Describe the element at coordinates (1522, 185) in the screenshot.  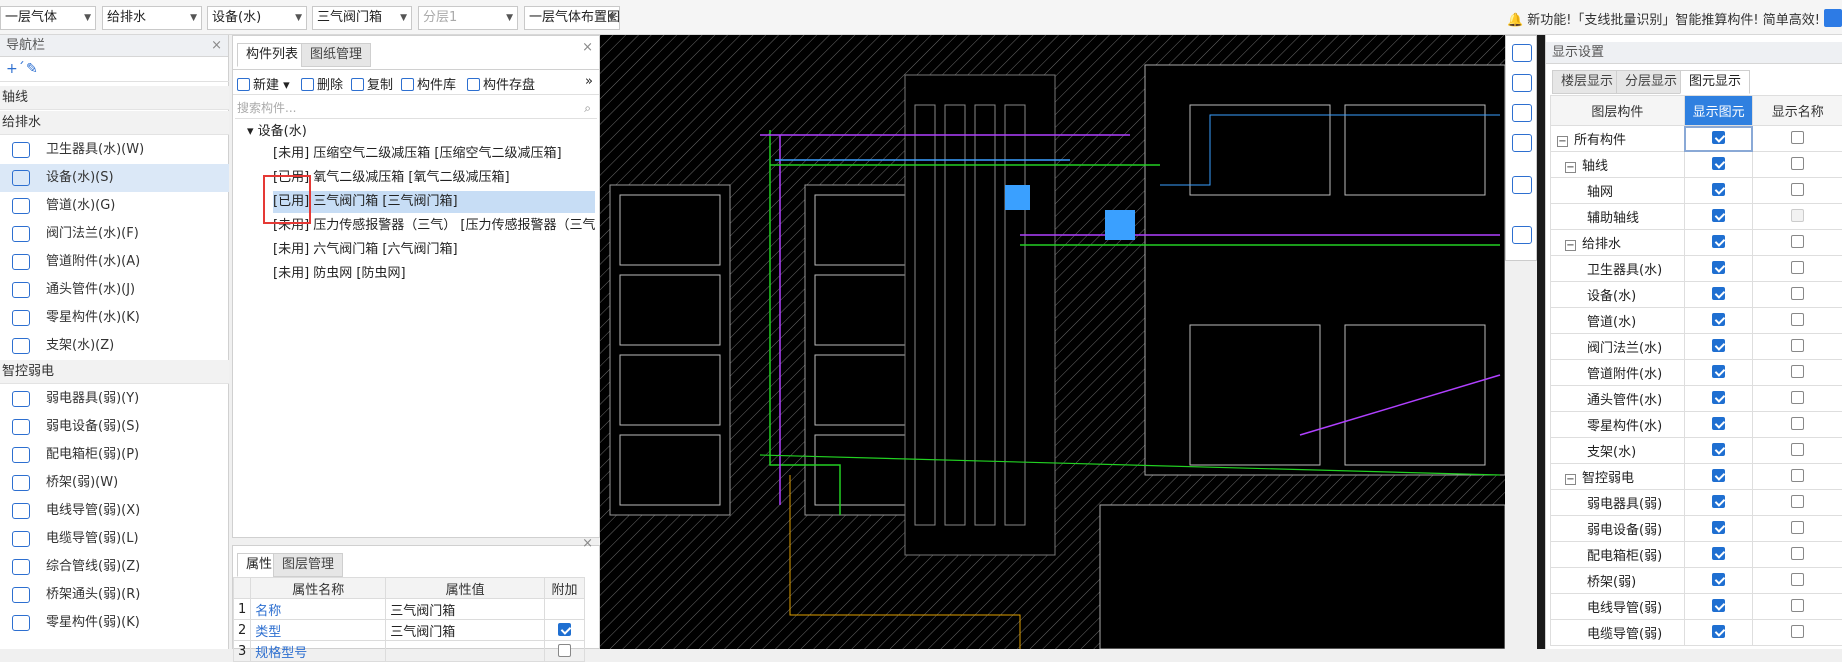
I see `rotate-icon` at that location.